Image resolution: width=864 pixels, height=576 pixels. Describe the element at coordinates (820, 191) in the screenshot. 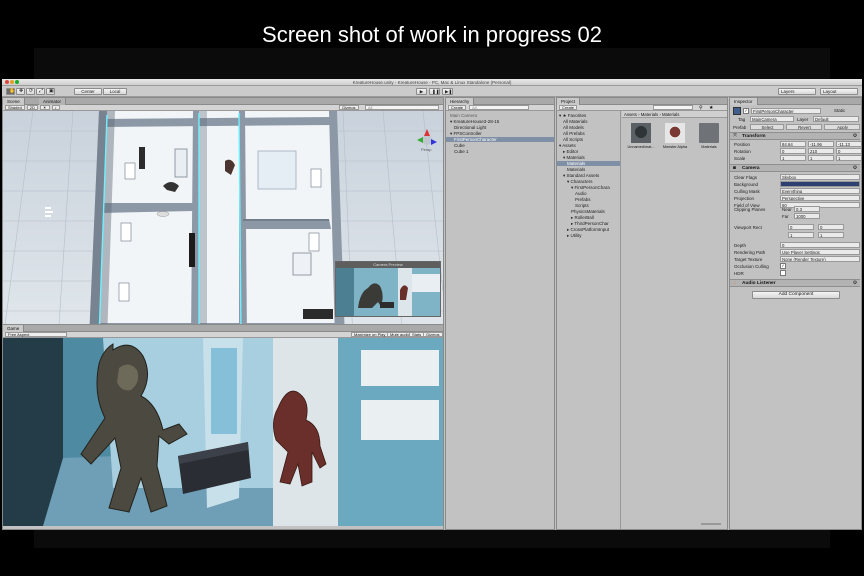

I see `camera-field-value: Everything` at that location.